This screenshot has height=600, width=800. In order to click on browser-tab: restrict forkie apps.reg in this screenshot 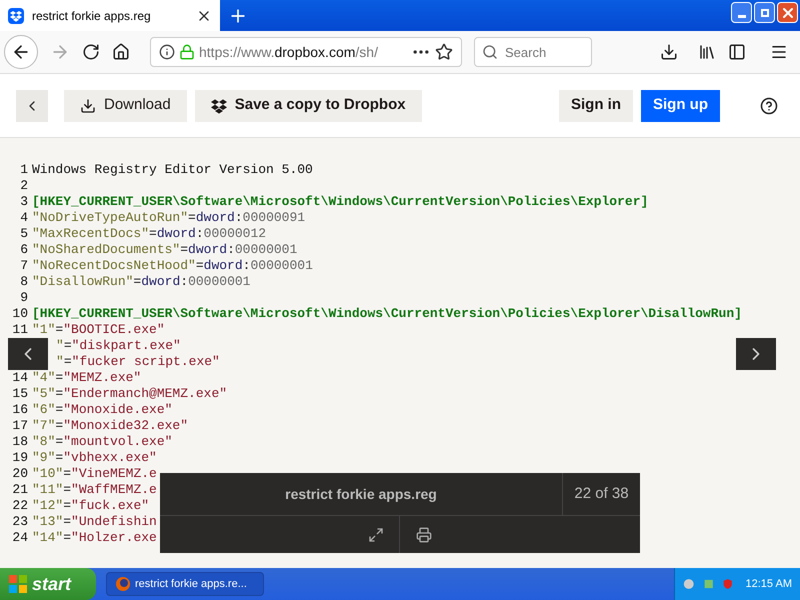, I will do `click(110, 15)`.